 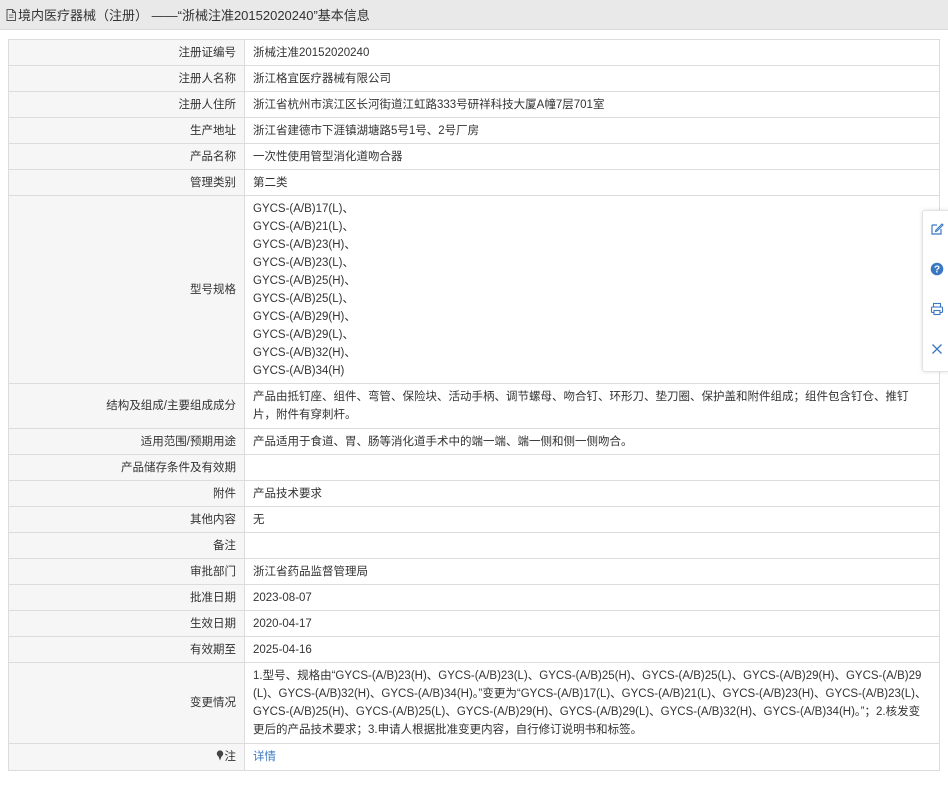 What do you see at coordinates (126, 156) in the screenshot?
I see `row-label: 产品名称` at bounding box center [126, 156].